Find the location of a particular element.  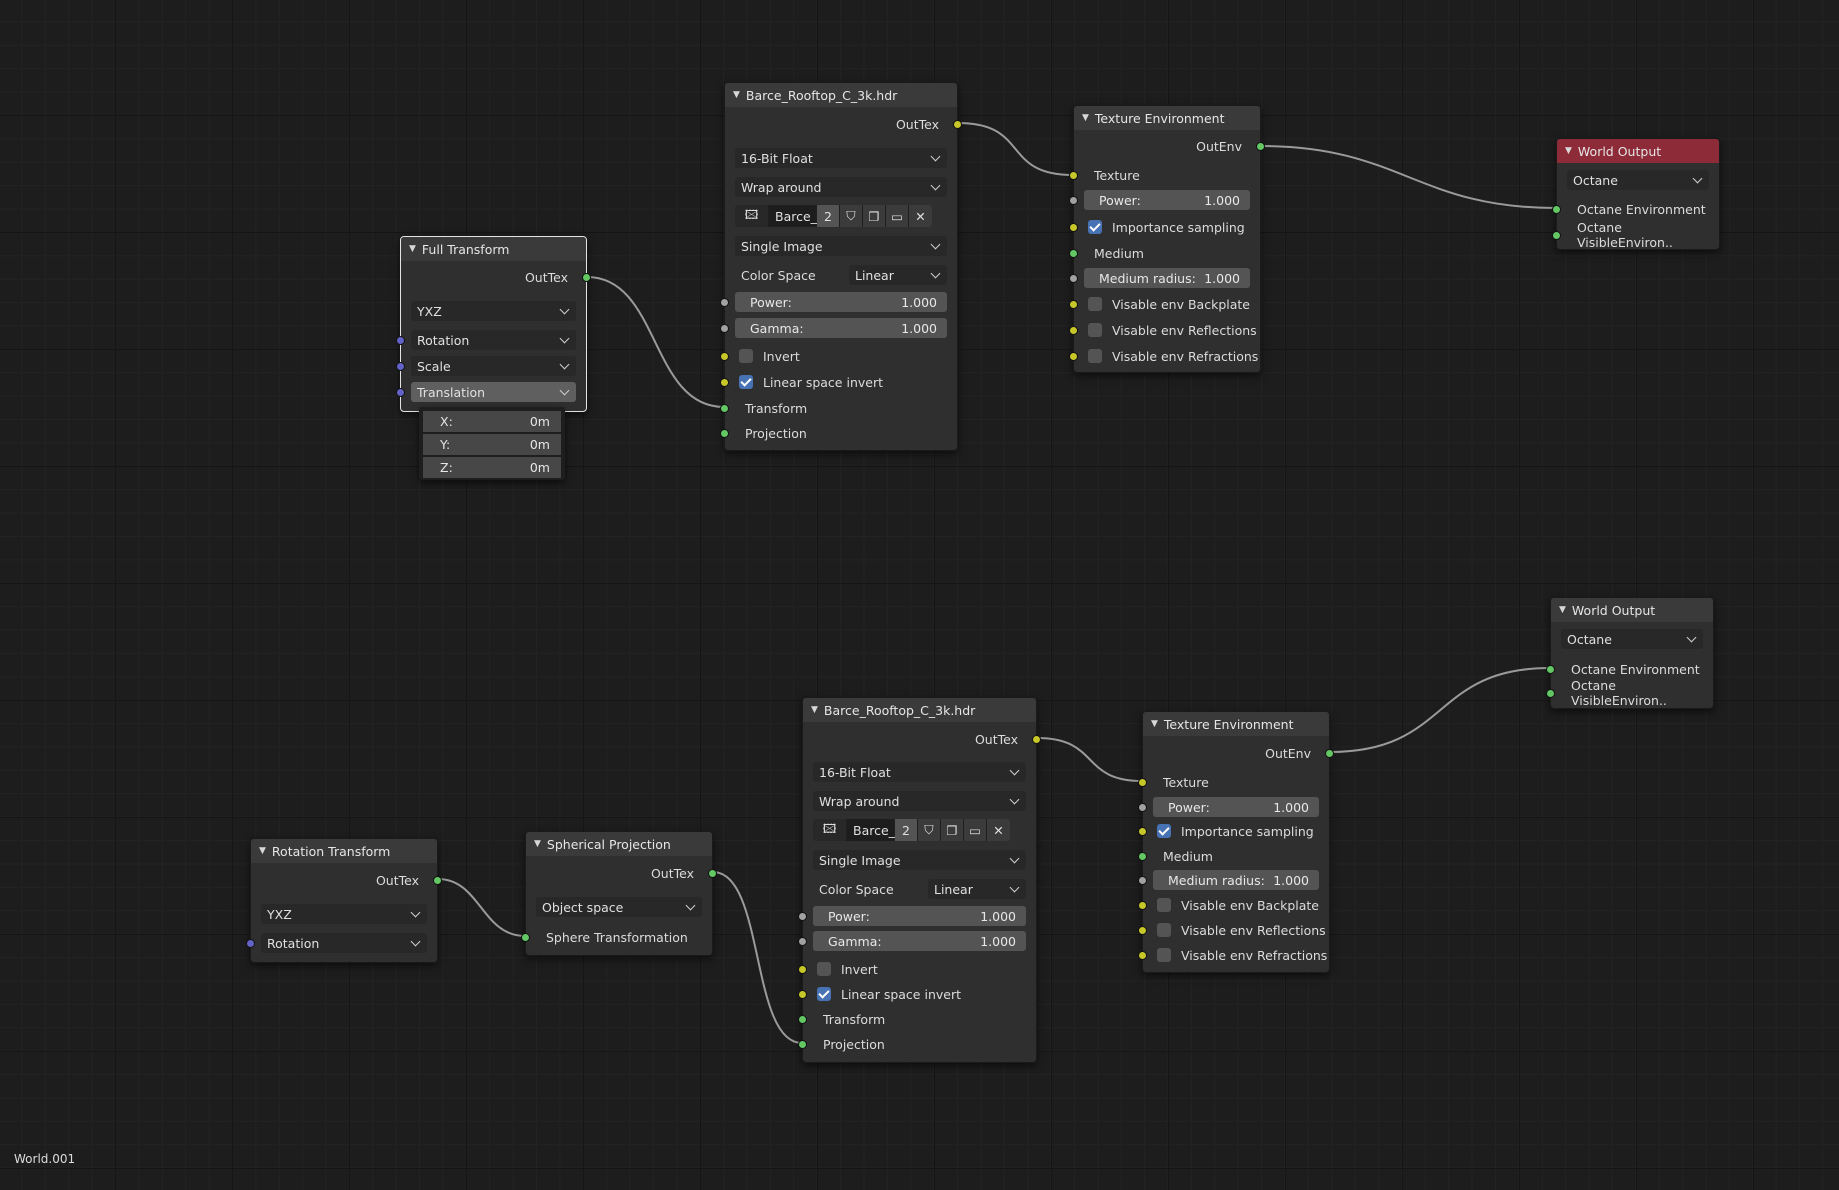

medium-radius-slider: Medium radius: 1.000 is located at coordinates (1228, 880).